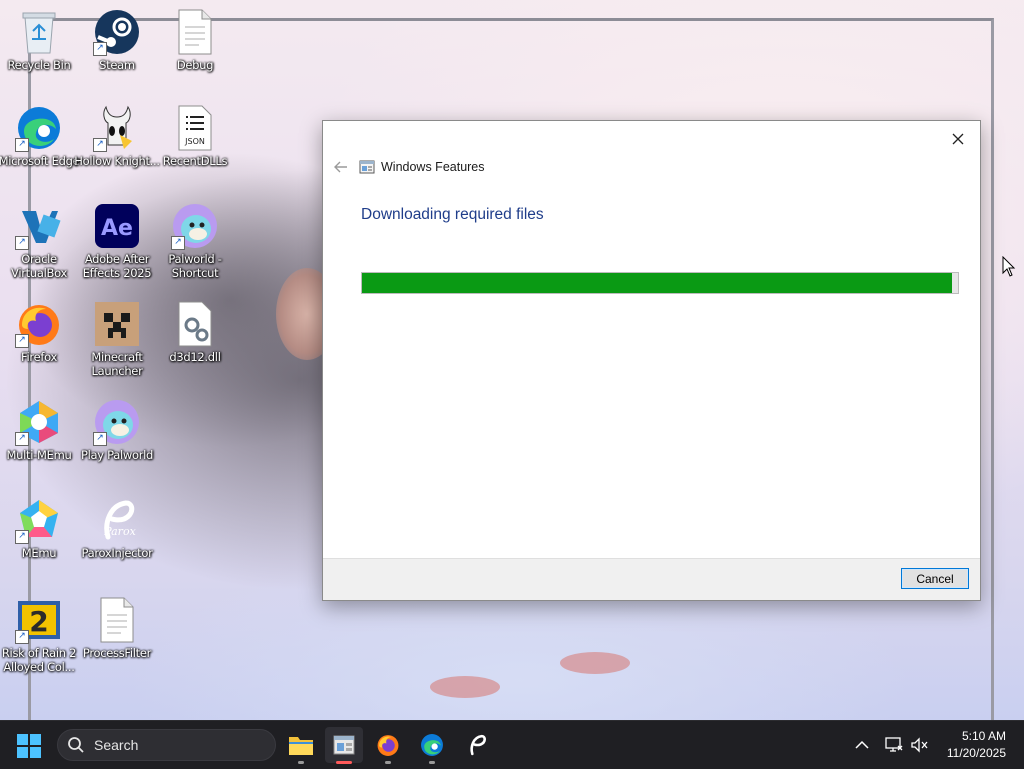 The height and width of the screenshot is (769, 1024). Describe the element at coordinates (166, 745) in the screenshot. I see `taskbar-search-box: Search` at that location.